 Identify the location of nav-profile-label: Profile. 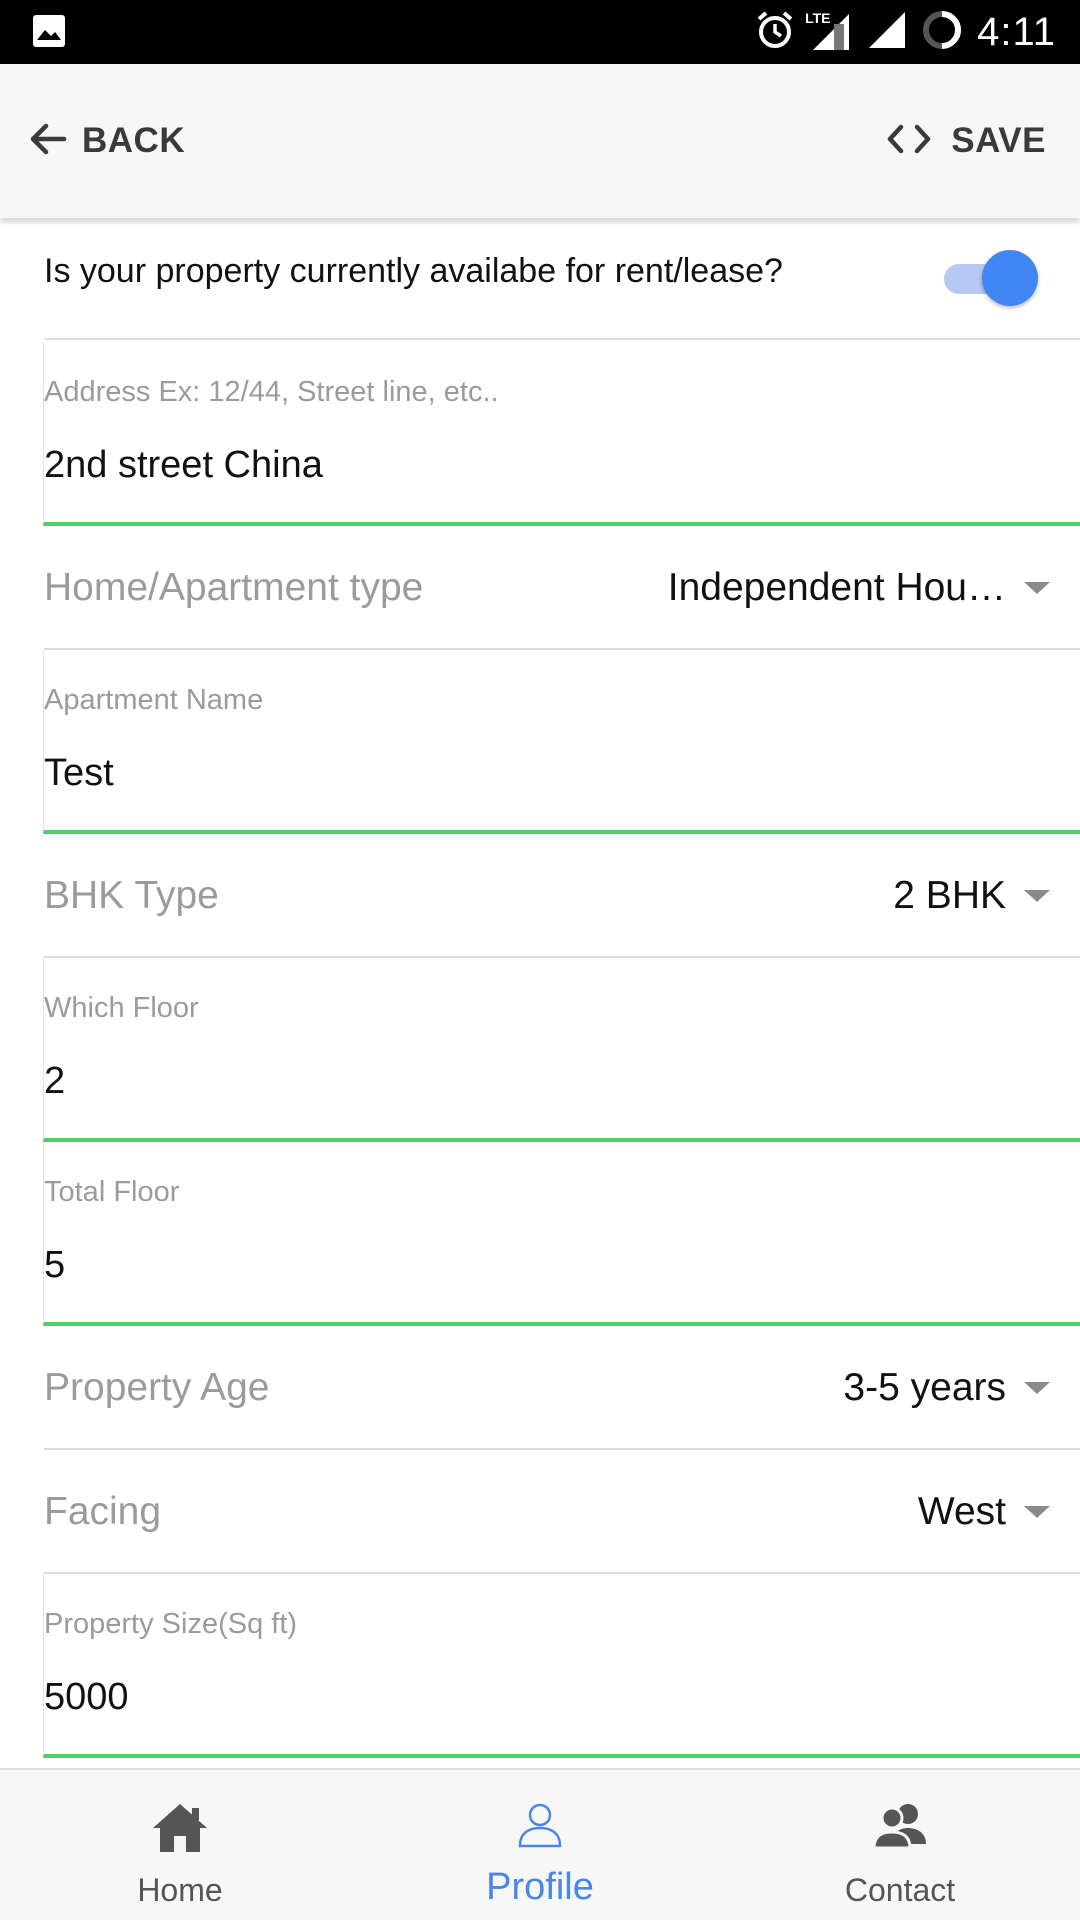
(540, 1887).